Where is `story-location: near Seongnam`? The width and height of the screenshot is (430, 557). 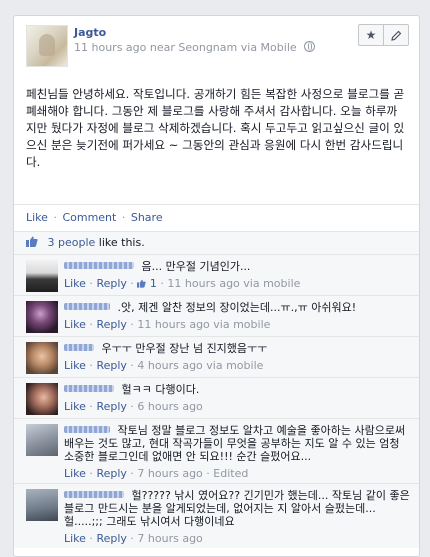 story-location: near Seongnam is located at coordinates (193, 47).